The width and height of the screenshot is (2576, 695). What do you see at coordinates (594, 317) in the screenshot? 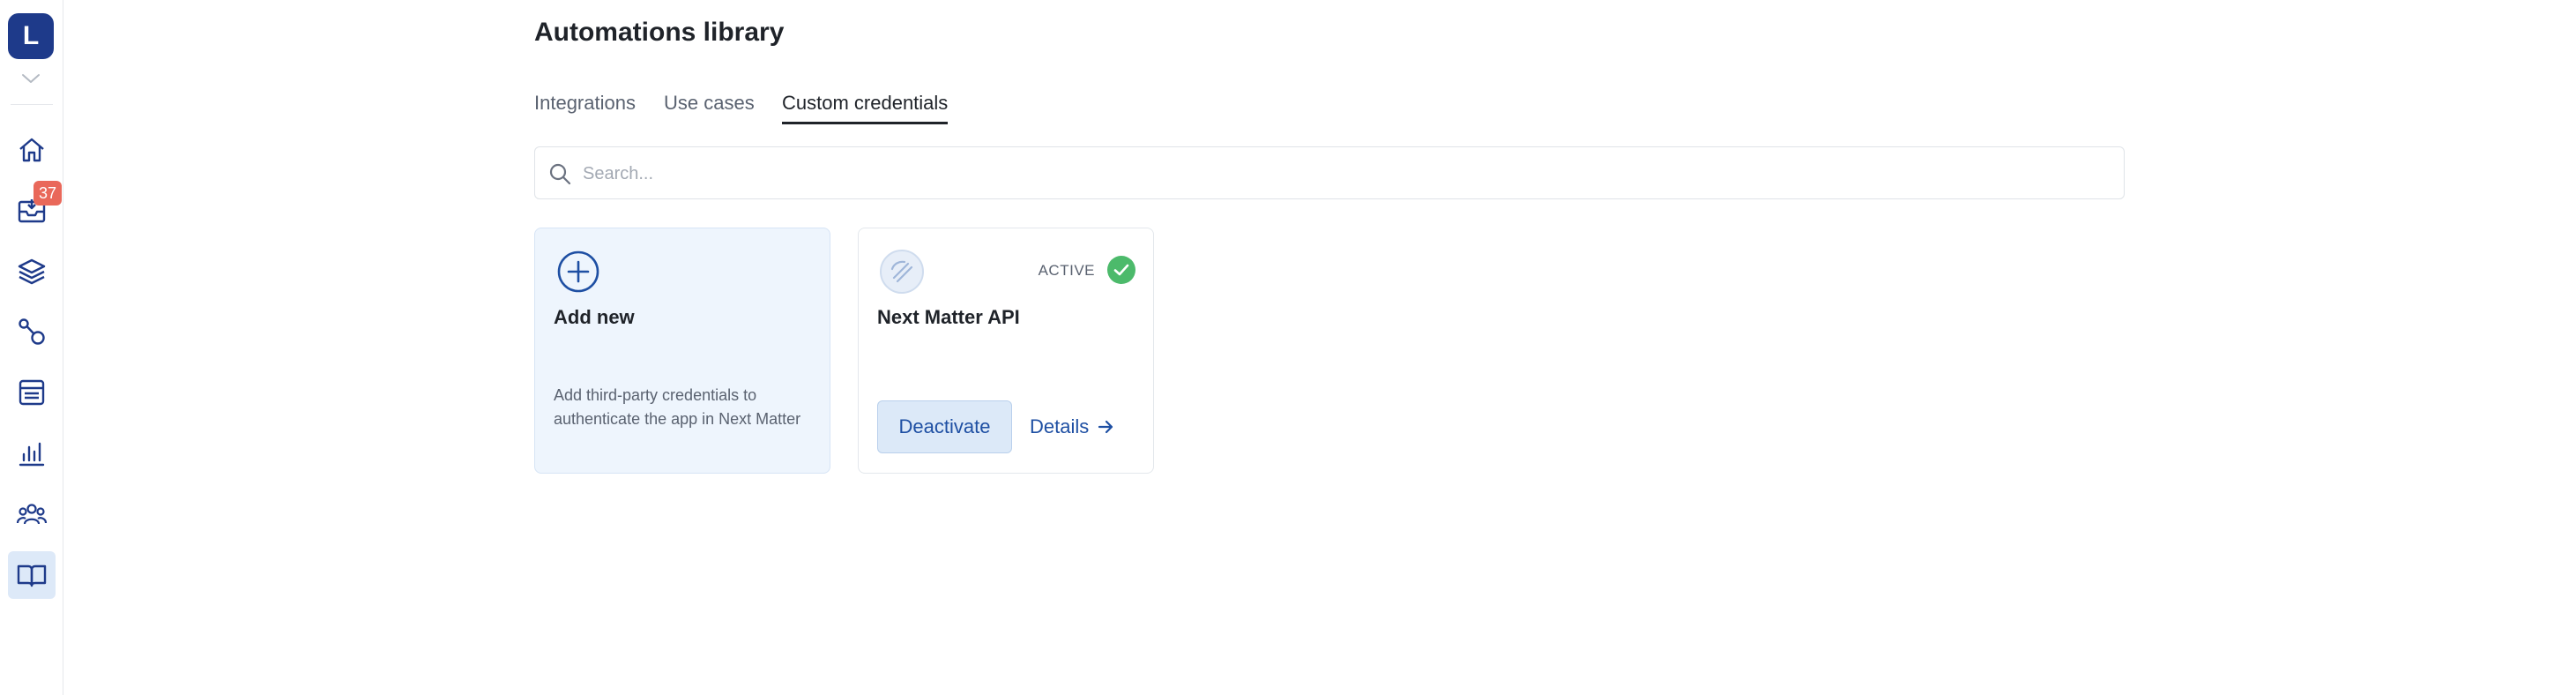
I see `add-new-title: Add new` at bounding box center [594, 317].